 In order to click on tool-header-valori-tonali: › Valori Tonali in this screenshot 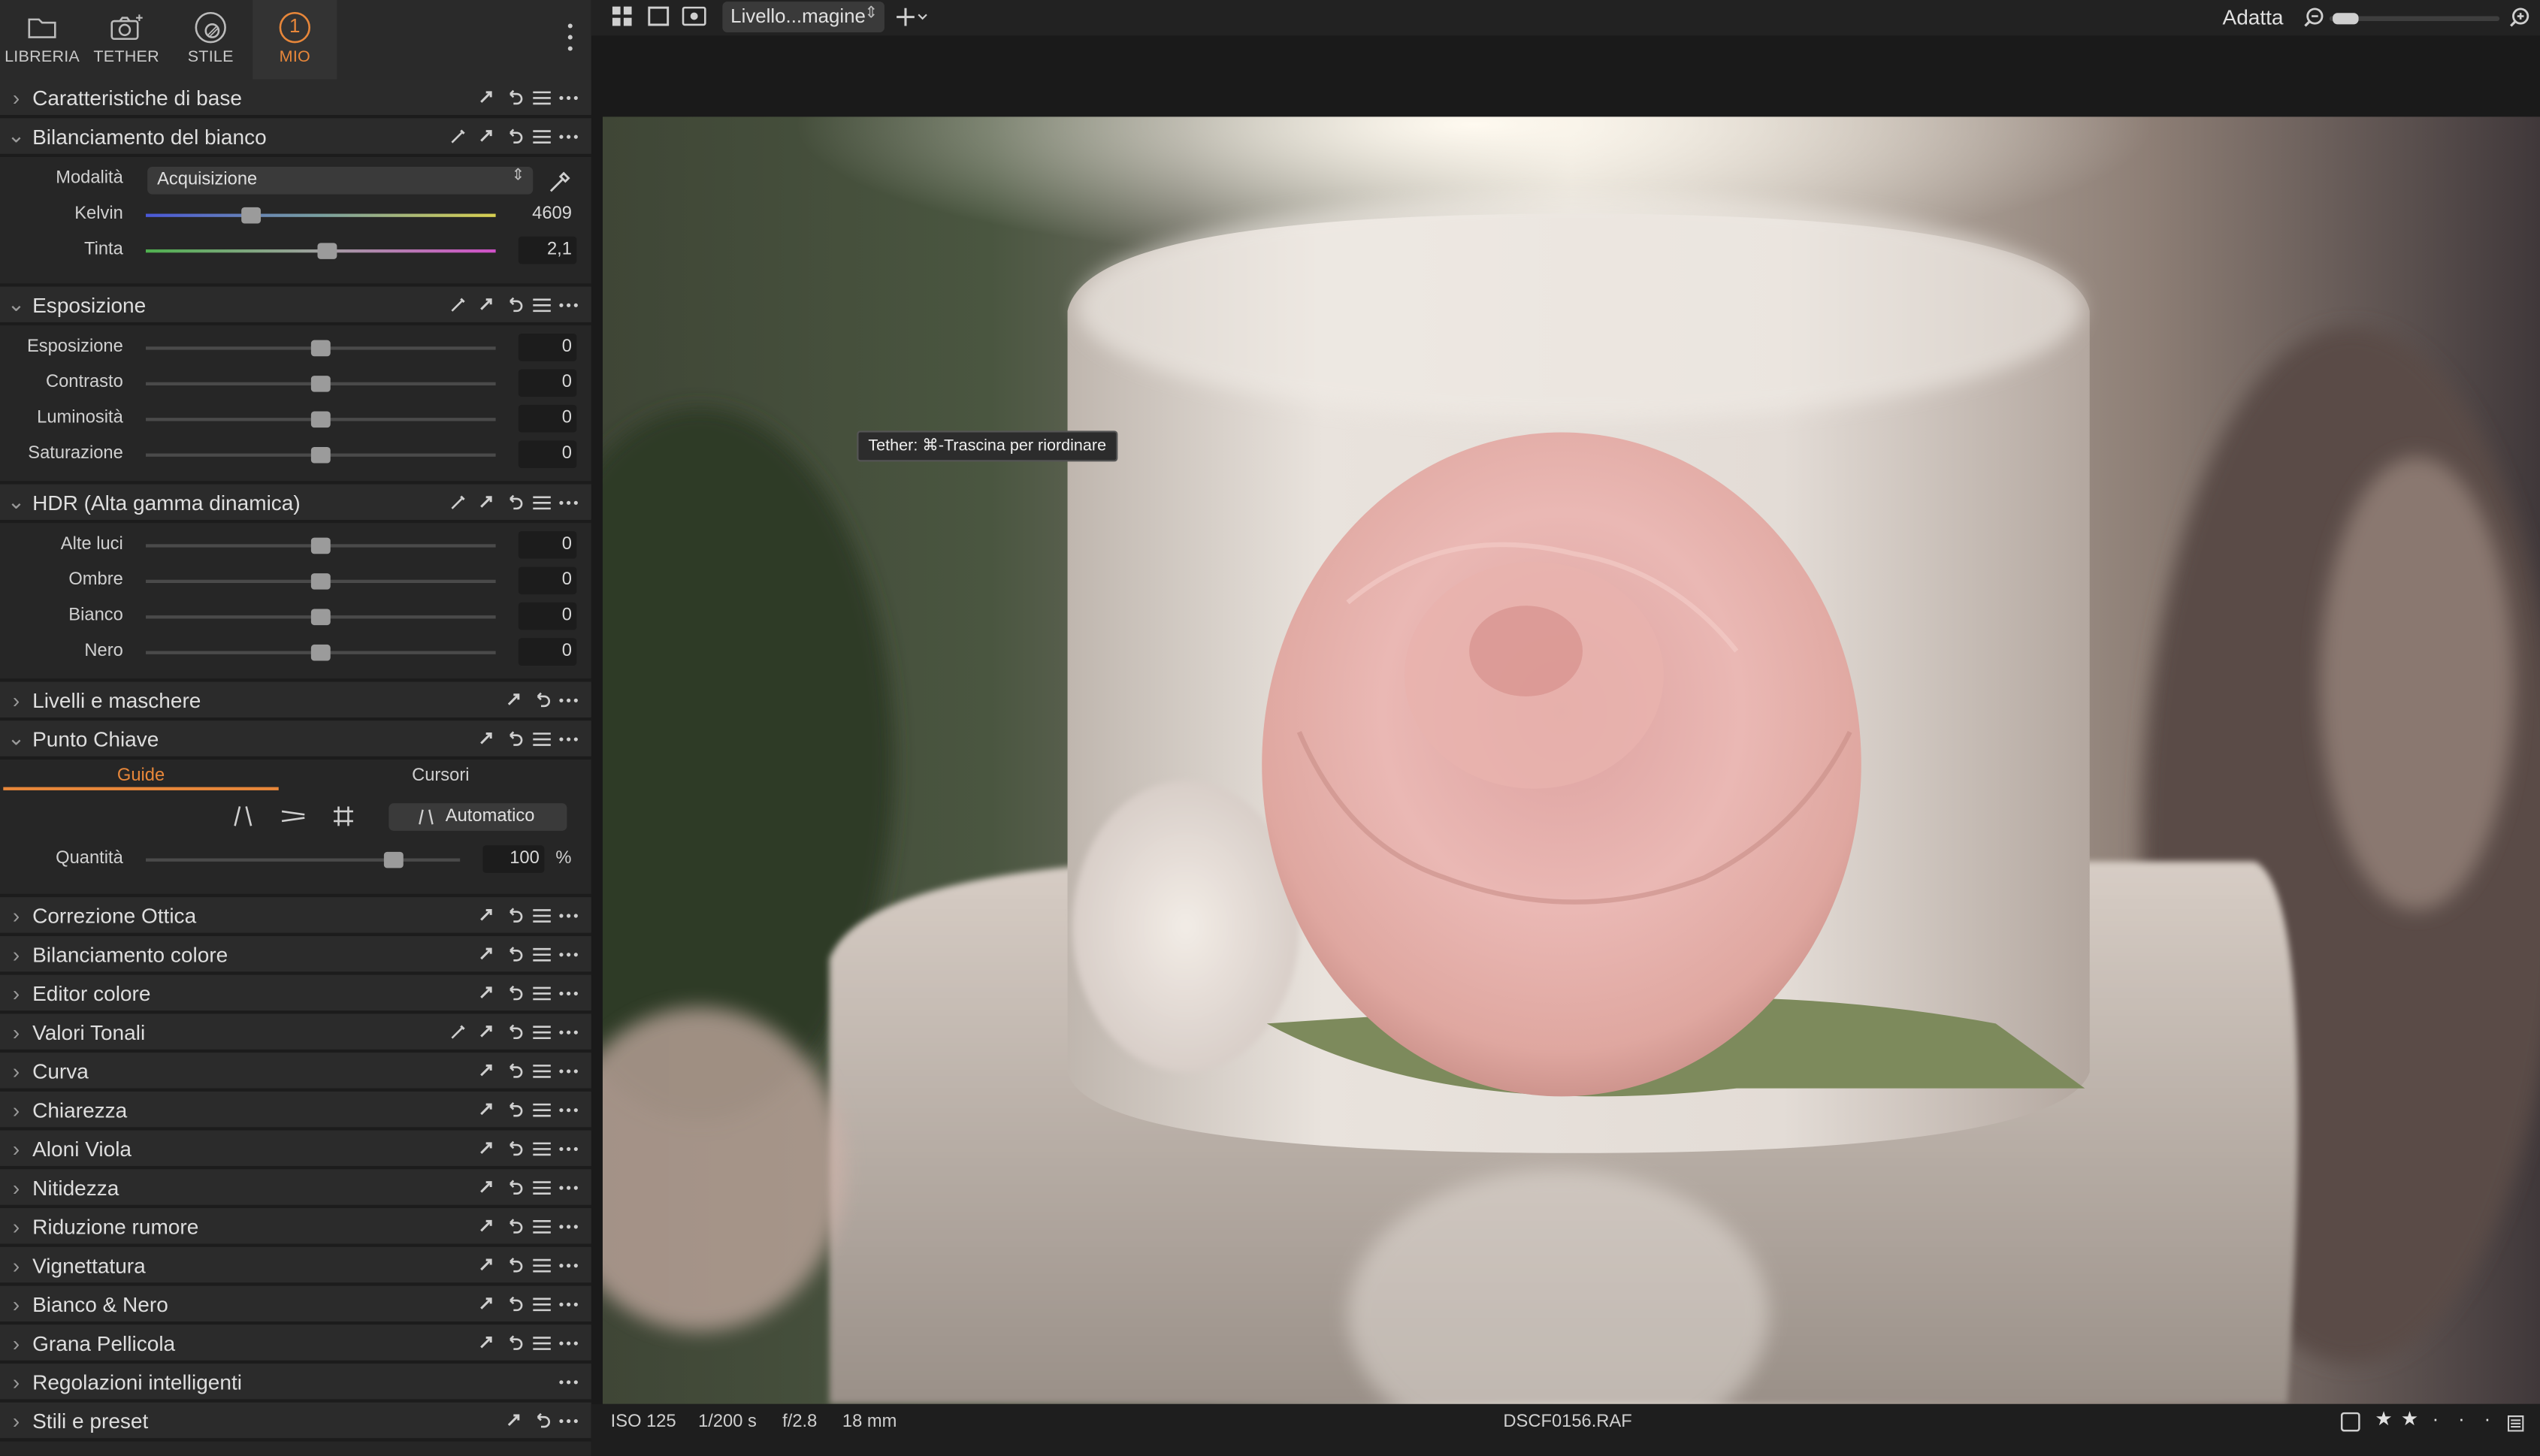, I will do `click(295, 1033)`.